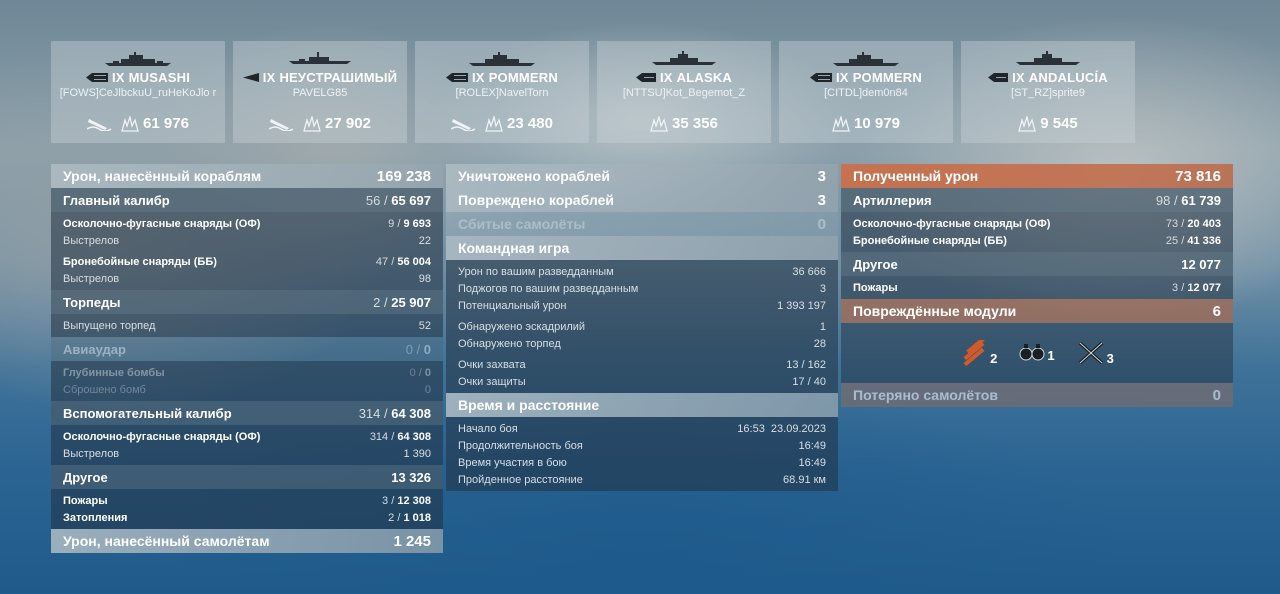 Image resolution: width=1280 pixels, height=594 pixels. What do you see at coordinates (159, 77) in the screenshot?
I see `ship-name: MUSASHI` at bounding box center [159, 77].